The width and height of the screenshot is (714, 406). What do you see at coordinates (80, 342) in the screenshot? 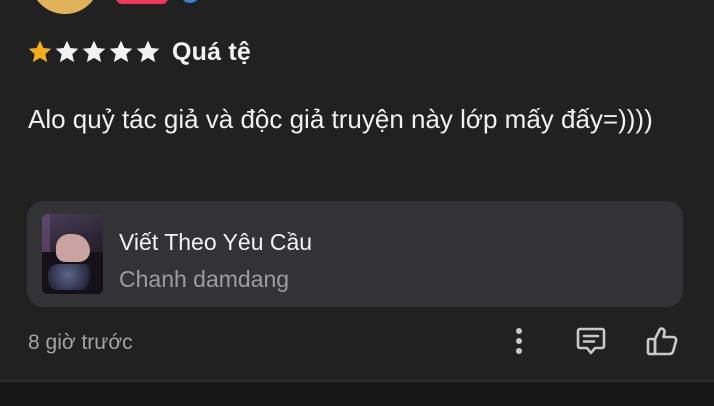
I see `comment-timestamp: 8 giờ trước` at bounding box center [80, 342].